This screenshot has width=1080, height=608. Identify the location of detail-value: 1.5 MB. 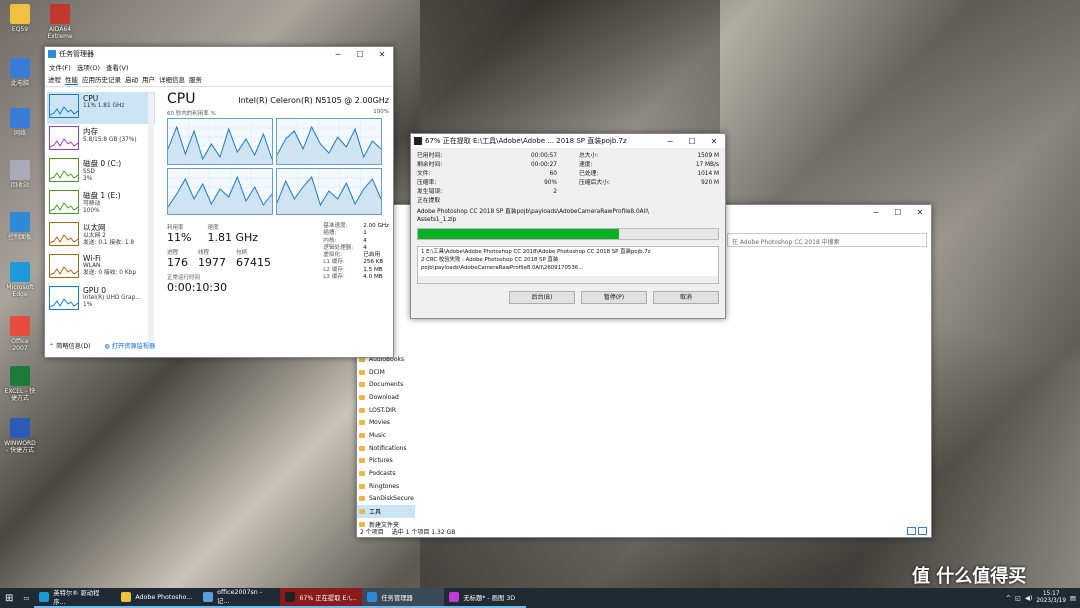
(373, 269).